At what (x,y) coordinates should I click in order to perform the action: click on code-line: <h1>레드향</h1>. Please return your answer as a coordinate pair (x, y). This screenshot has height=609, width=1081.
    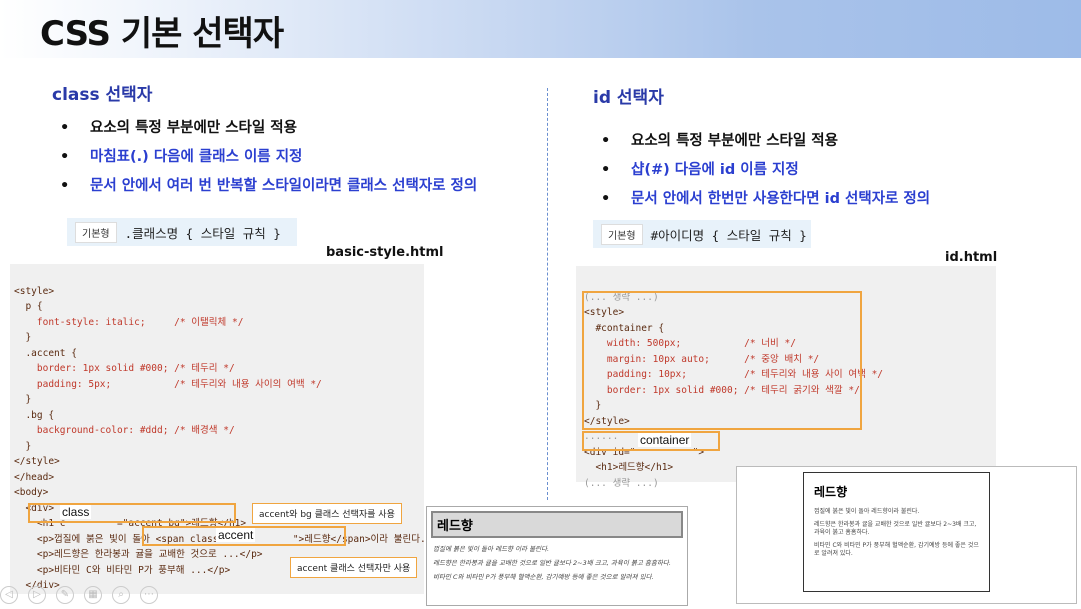
    Looking at the image, I should click on (629, 467).